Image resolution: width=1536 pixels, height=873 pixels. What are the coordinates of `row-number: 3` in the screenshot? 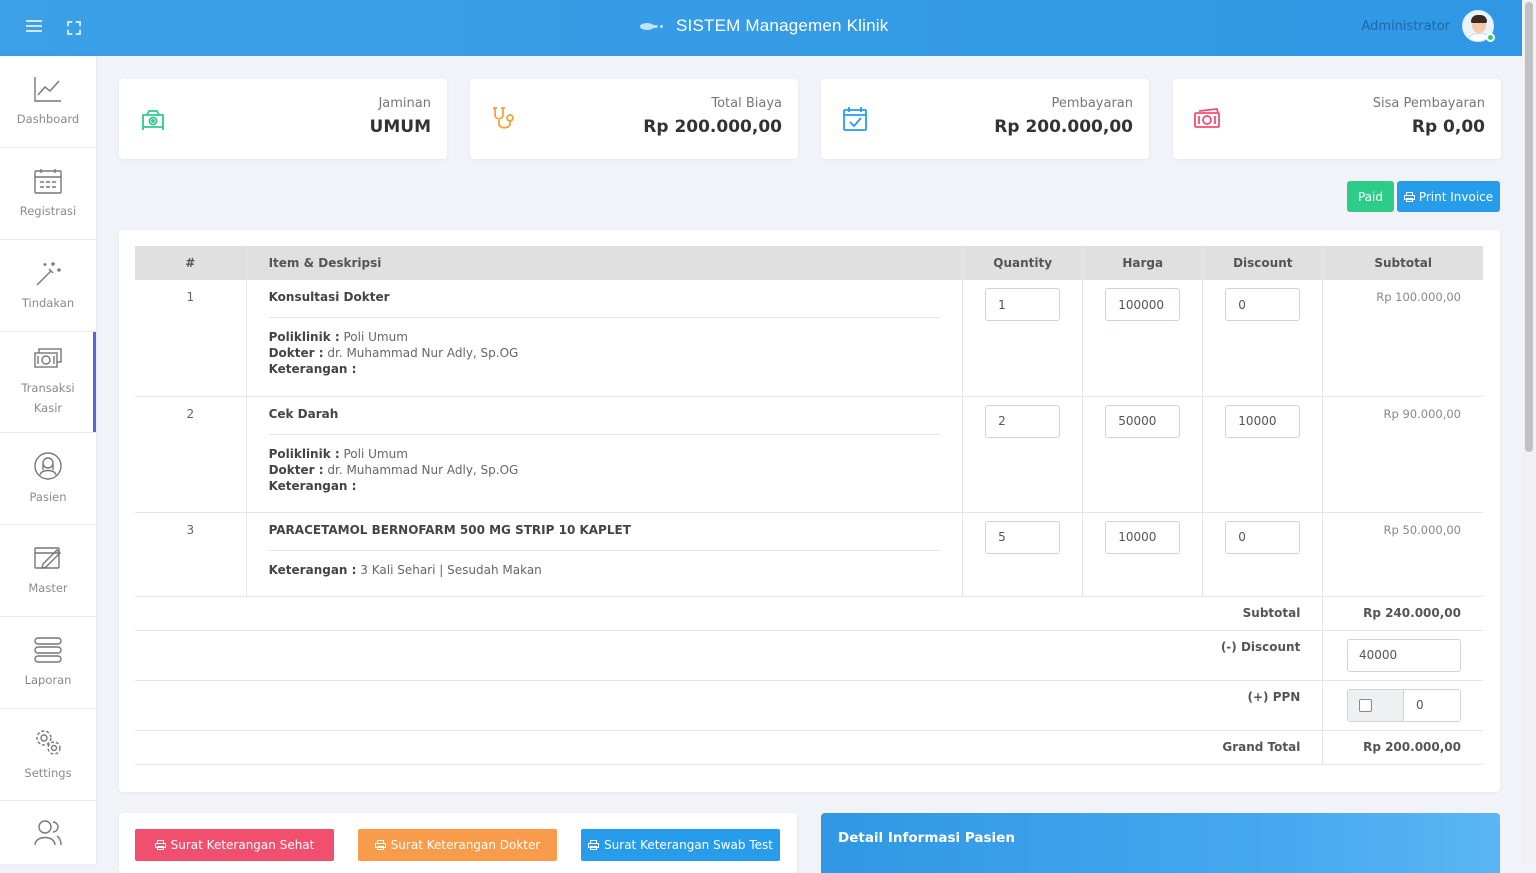 It's located at (191, 554).